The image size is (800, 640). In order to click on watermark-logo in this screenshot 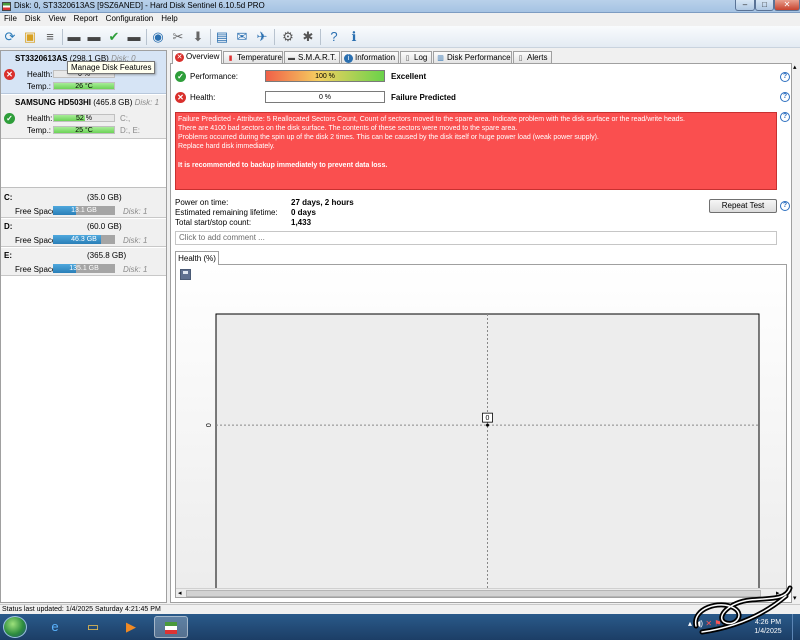, I will do `click(743, 610)`.